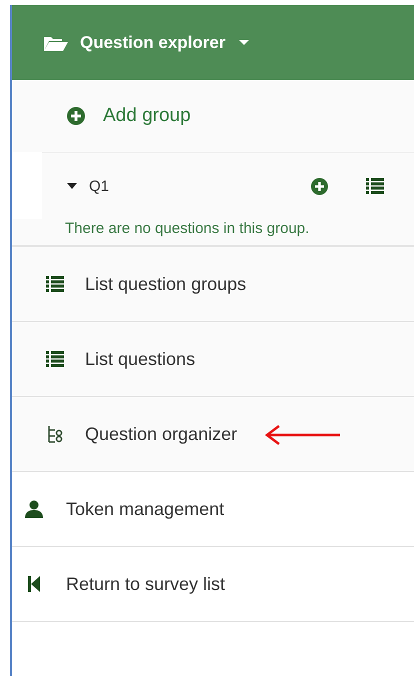 The width and height of the screenshot is (414, 676). What do you see at coordinates (72, 186) in the screenshot?
I see `caret-icon` at bounding box center [72, 186].